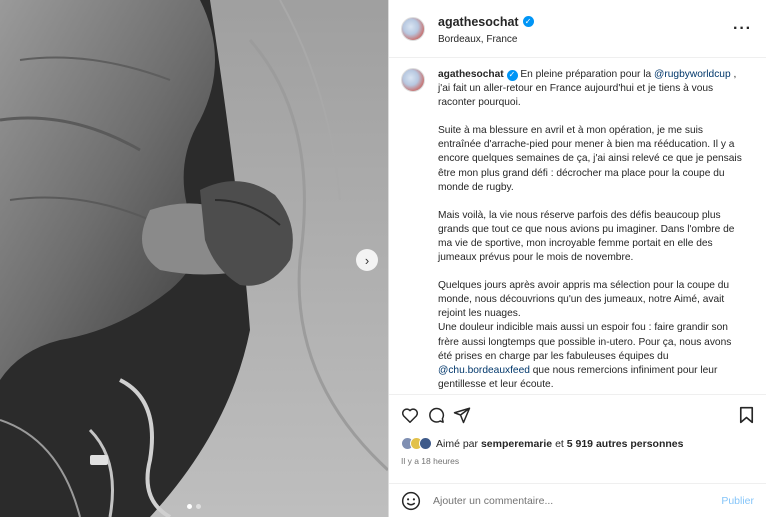  Describe the element at coordinates (194, 506) in the screenshot. I see `carousel-indicator` at that location.